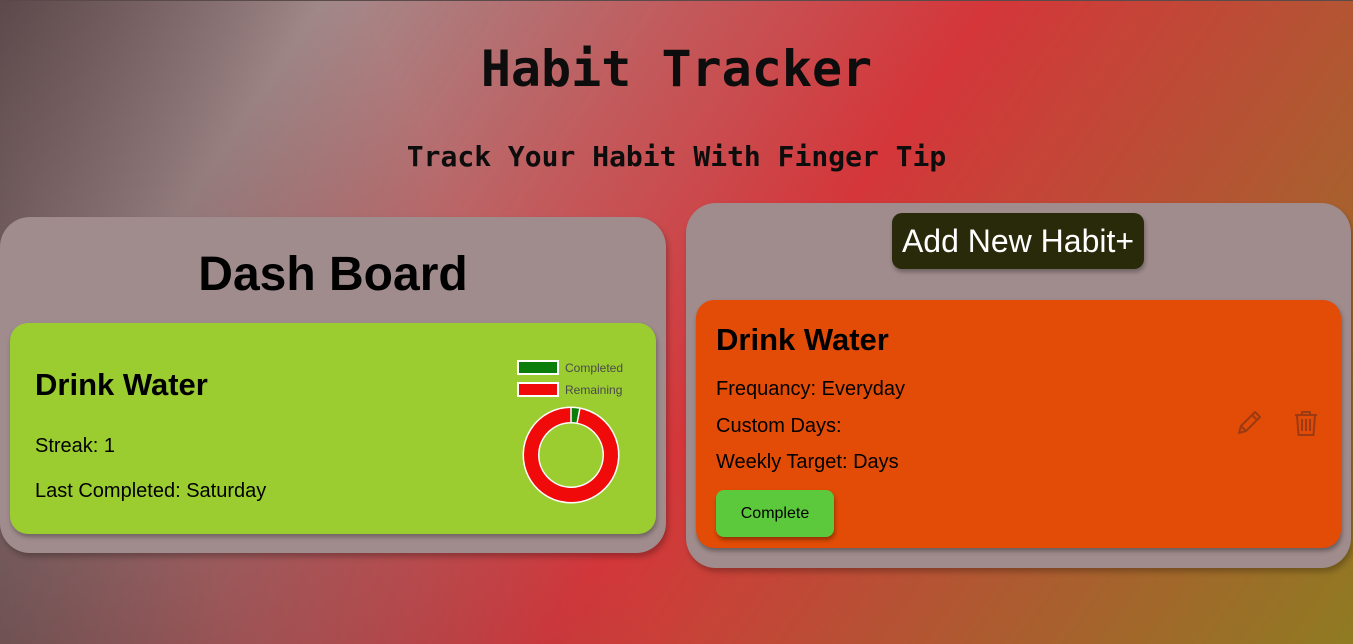 This screenshot has height=644, width=1353. I want to click on legend-completed: Completed, so click(570, 367).